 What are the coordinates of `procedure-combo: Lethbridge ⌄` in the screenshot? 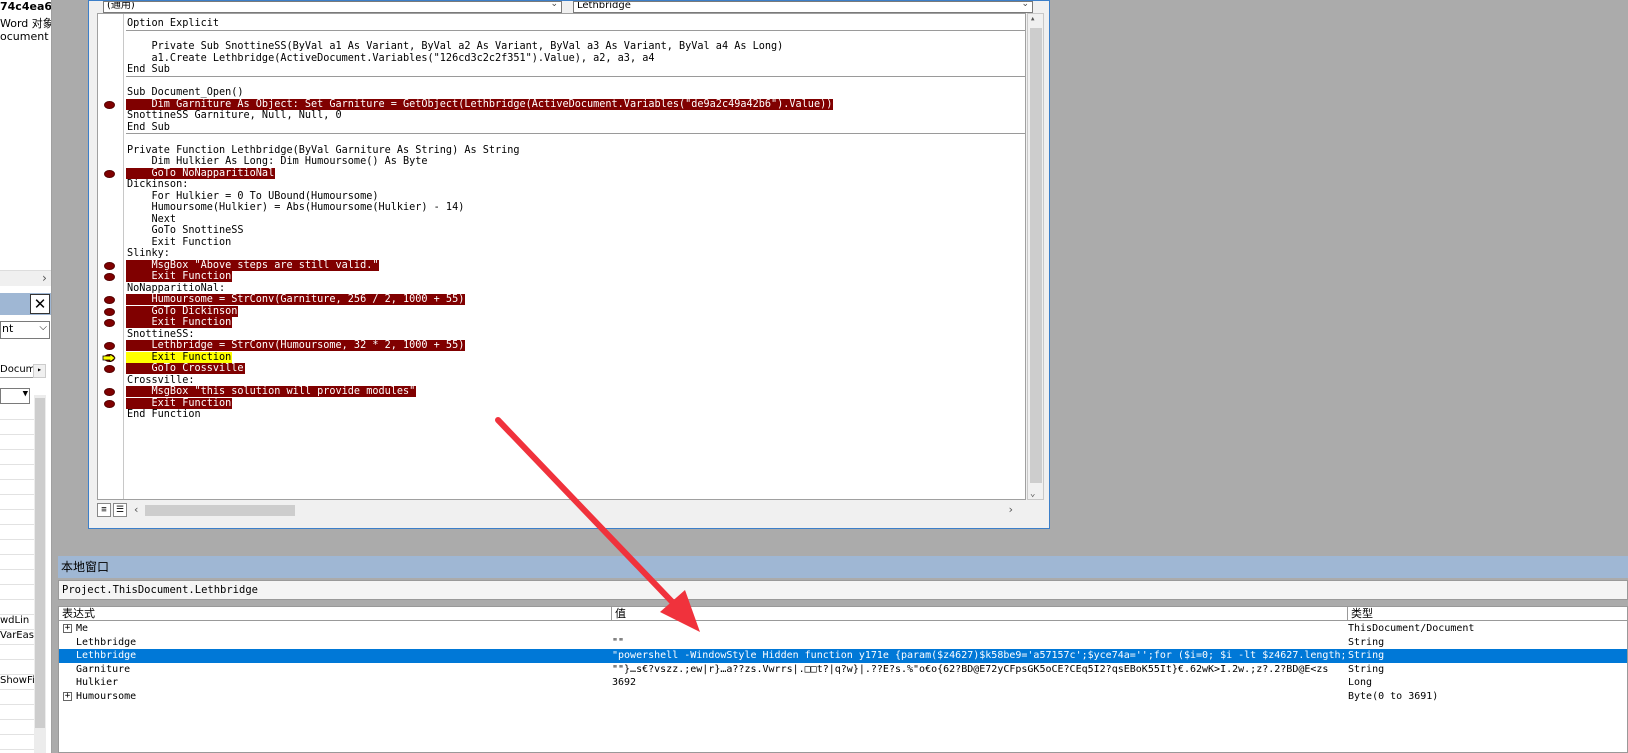 It's located at (803, 7).